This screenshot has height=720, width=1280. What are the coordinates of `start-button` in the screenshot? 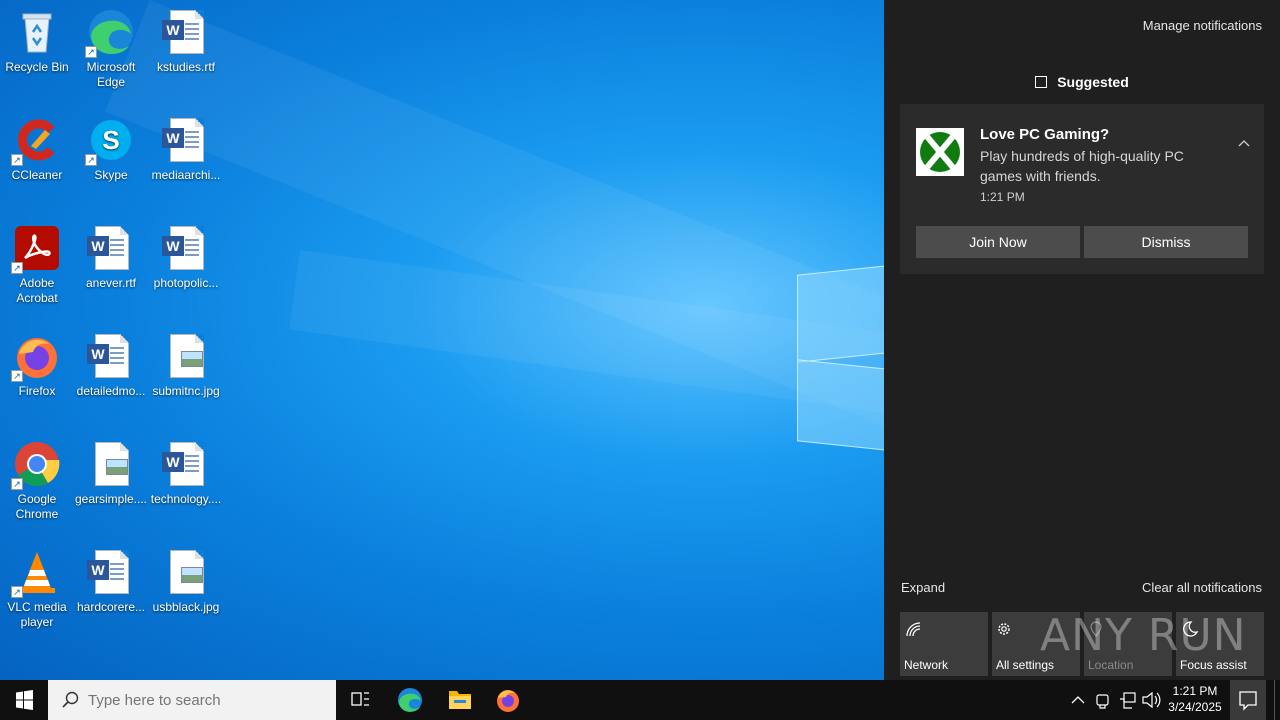 It's located at (24, 700).